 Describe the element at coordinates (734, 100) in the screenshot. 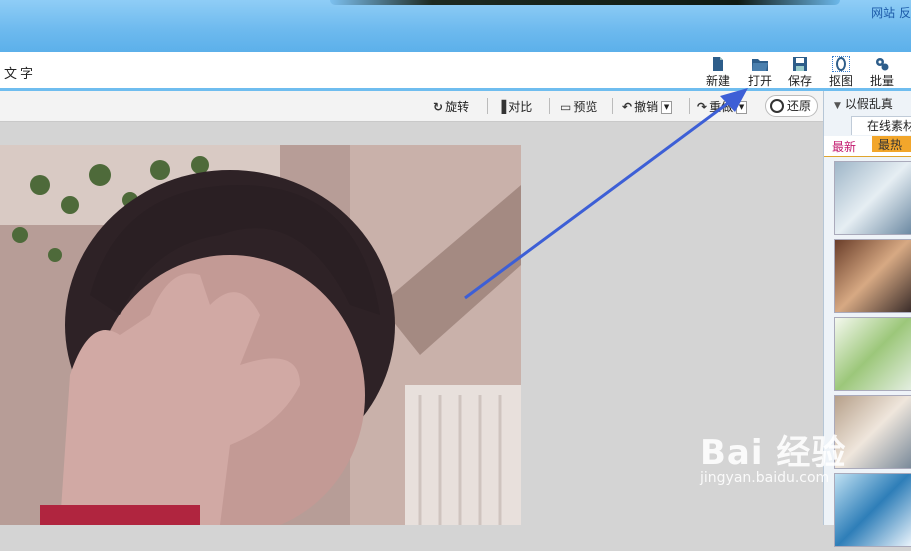

I see `arrow-head-icon` at that location.